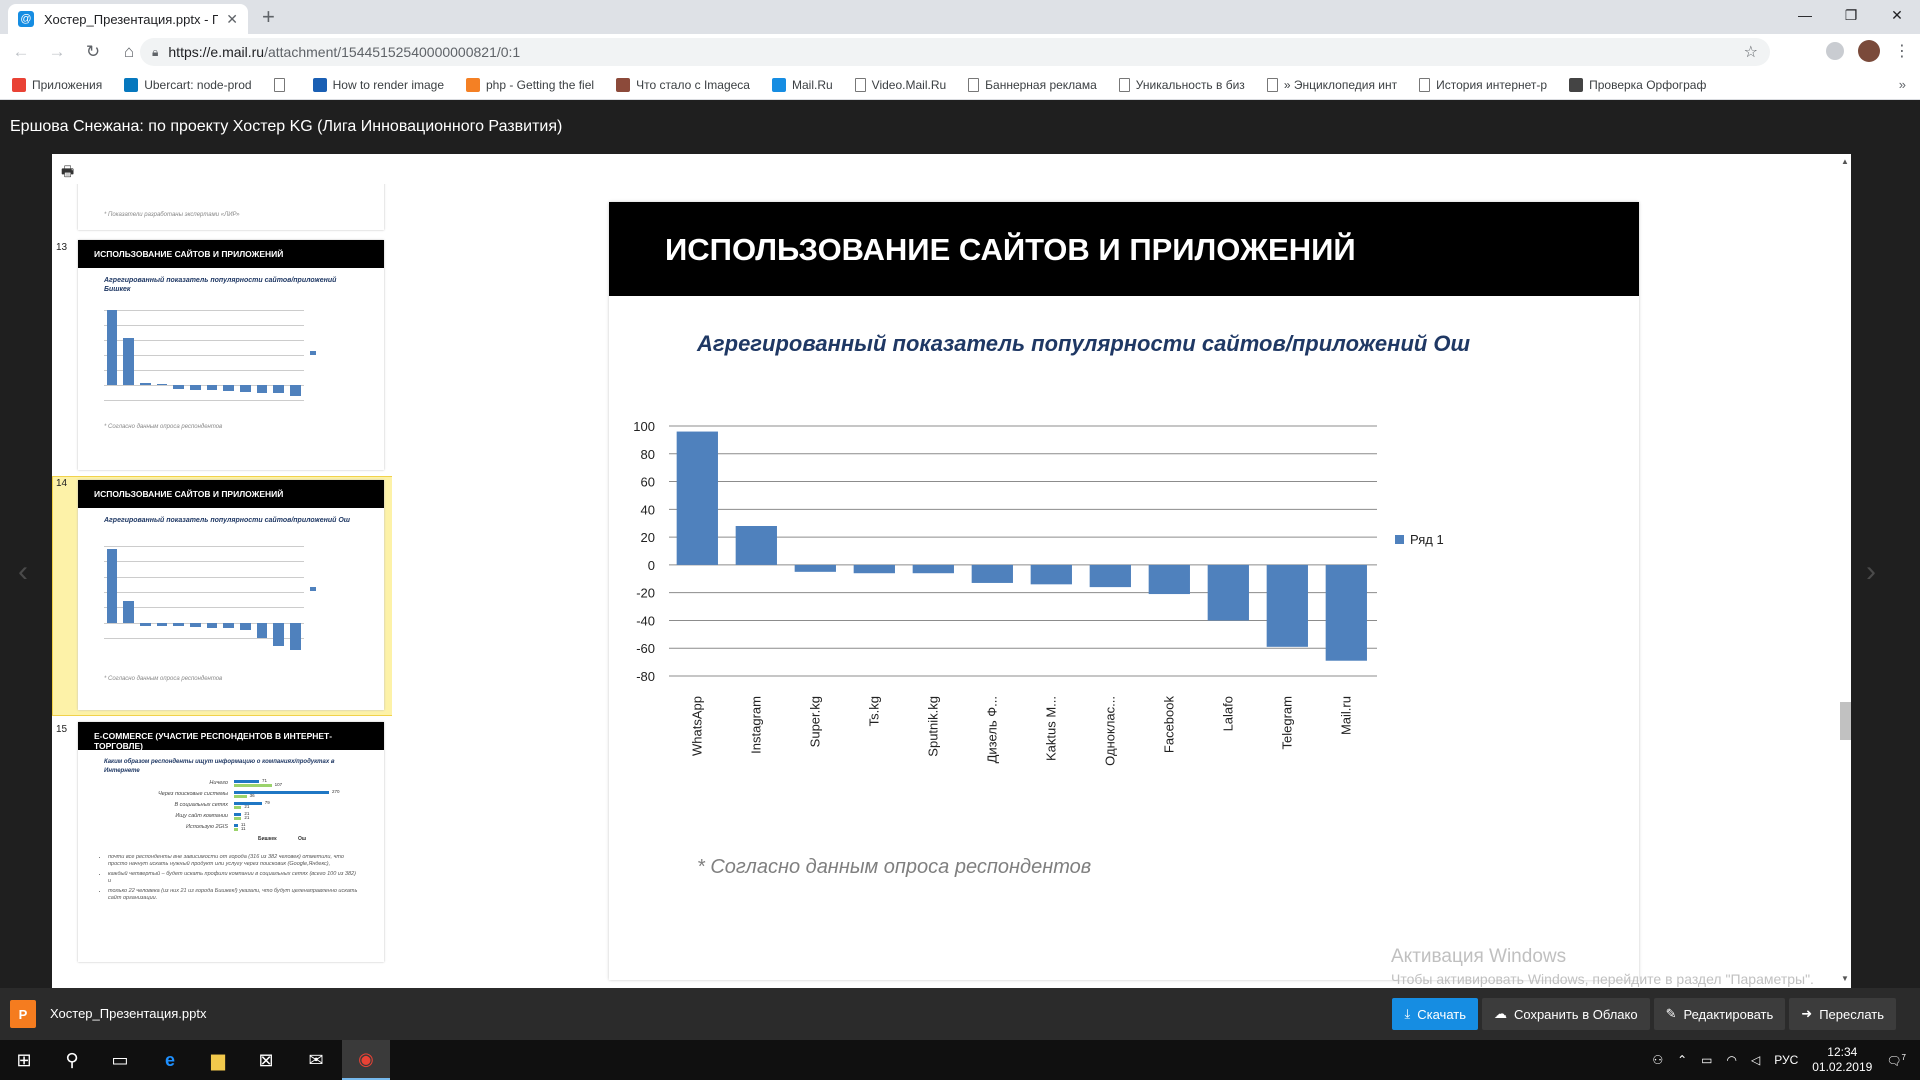 The image size is (1920, 1080). I want to click on slide-scroll-down-icon: ▼, so click(1845, 978).